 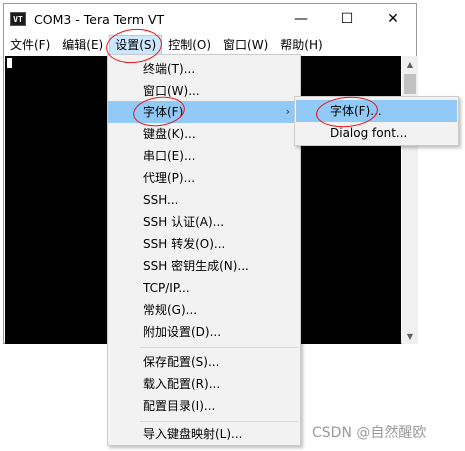 I want to click on scrollbar-thumb, so click(x=410, y=84).